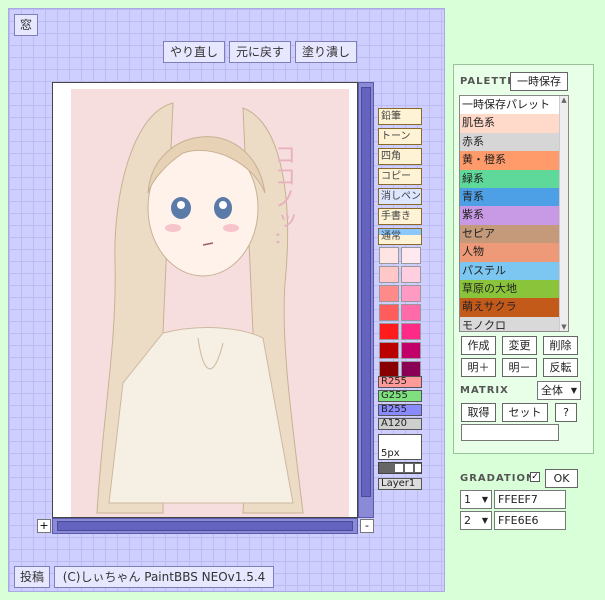  Describe the element at coordinates (525, 412) in the screenshot. I see `matrix-set-button: セット` at that location.